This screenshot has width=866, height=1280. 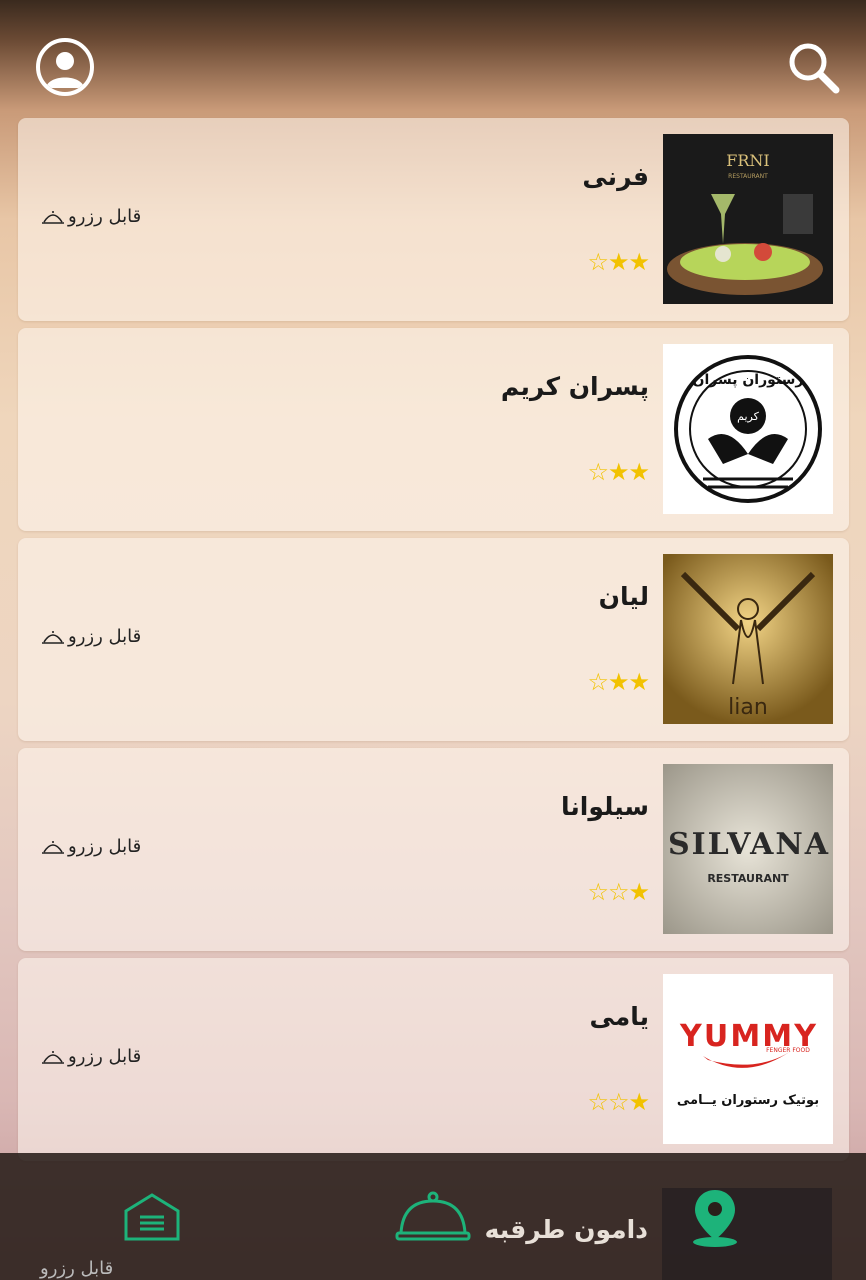 I want to click on nav-home-list, so click(x=152, y=1216).